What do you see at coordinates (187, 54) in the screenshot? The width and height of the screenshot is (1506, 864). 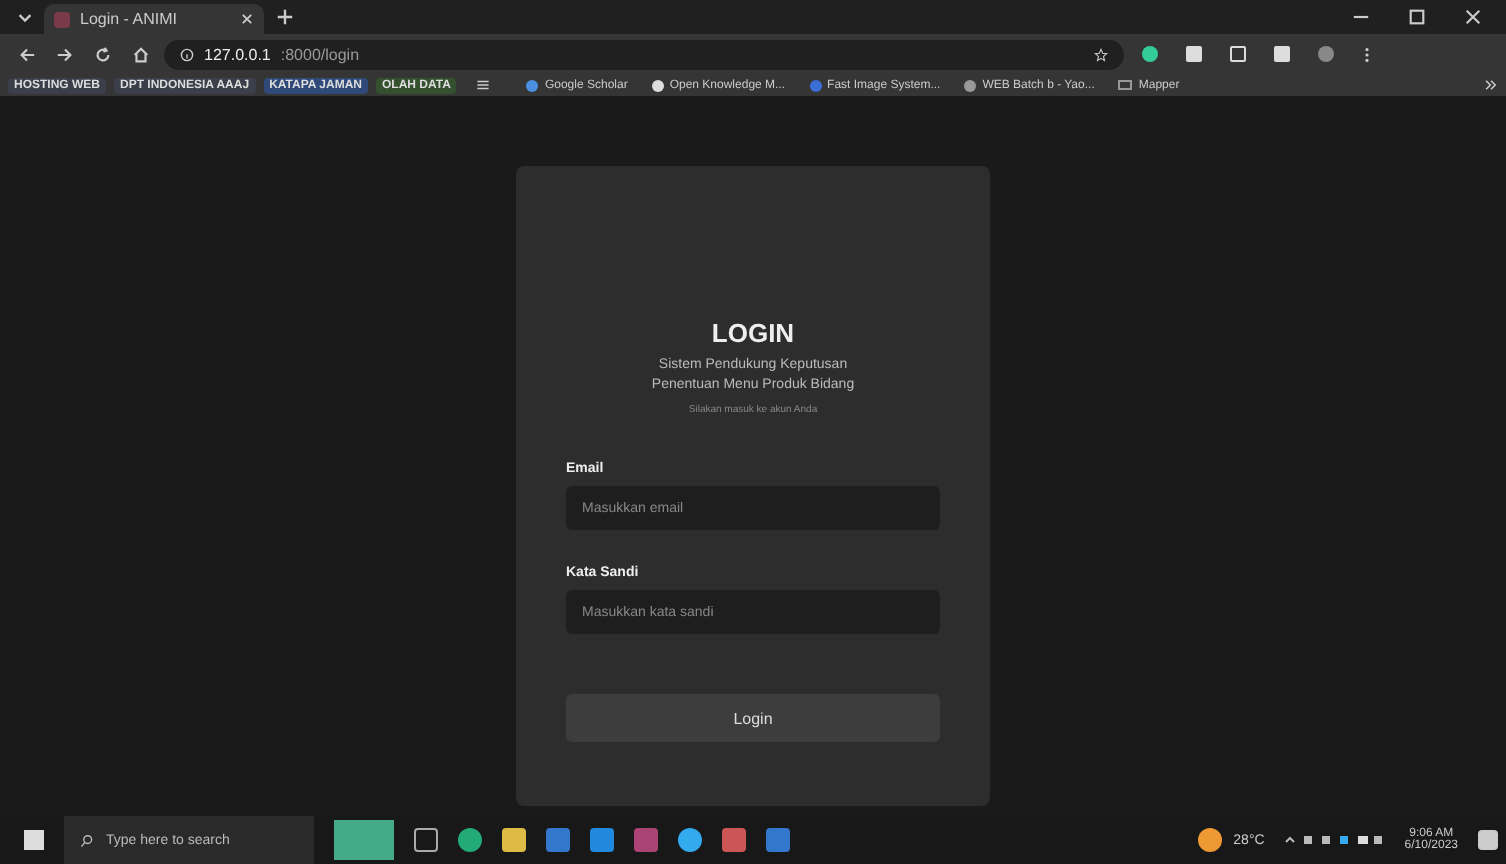 I see `info-icon` at bounding box center [187, 54].